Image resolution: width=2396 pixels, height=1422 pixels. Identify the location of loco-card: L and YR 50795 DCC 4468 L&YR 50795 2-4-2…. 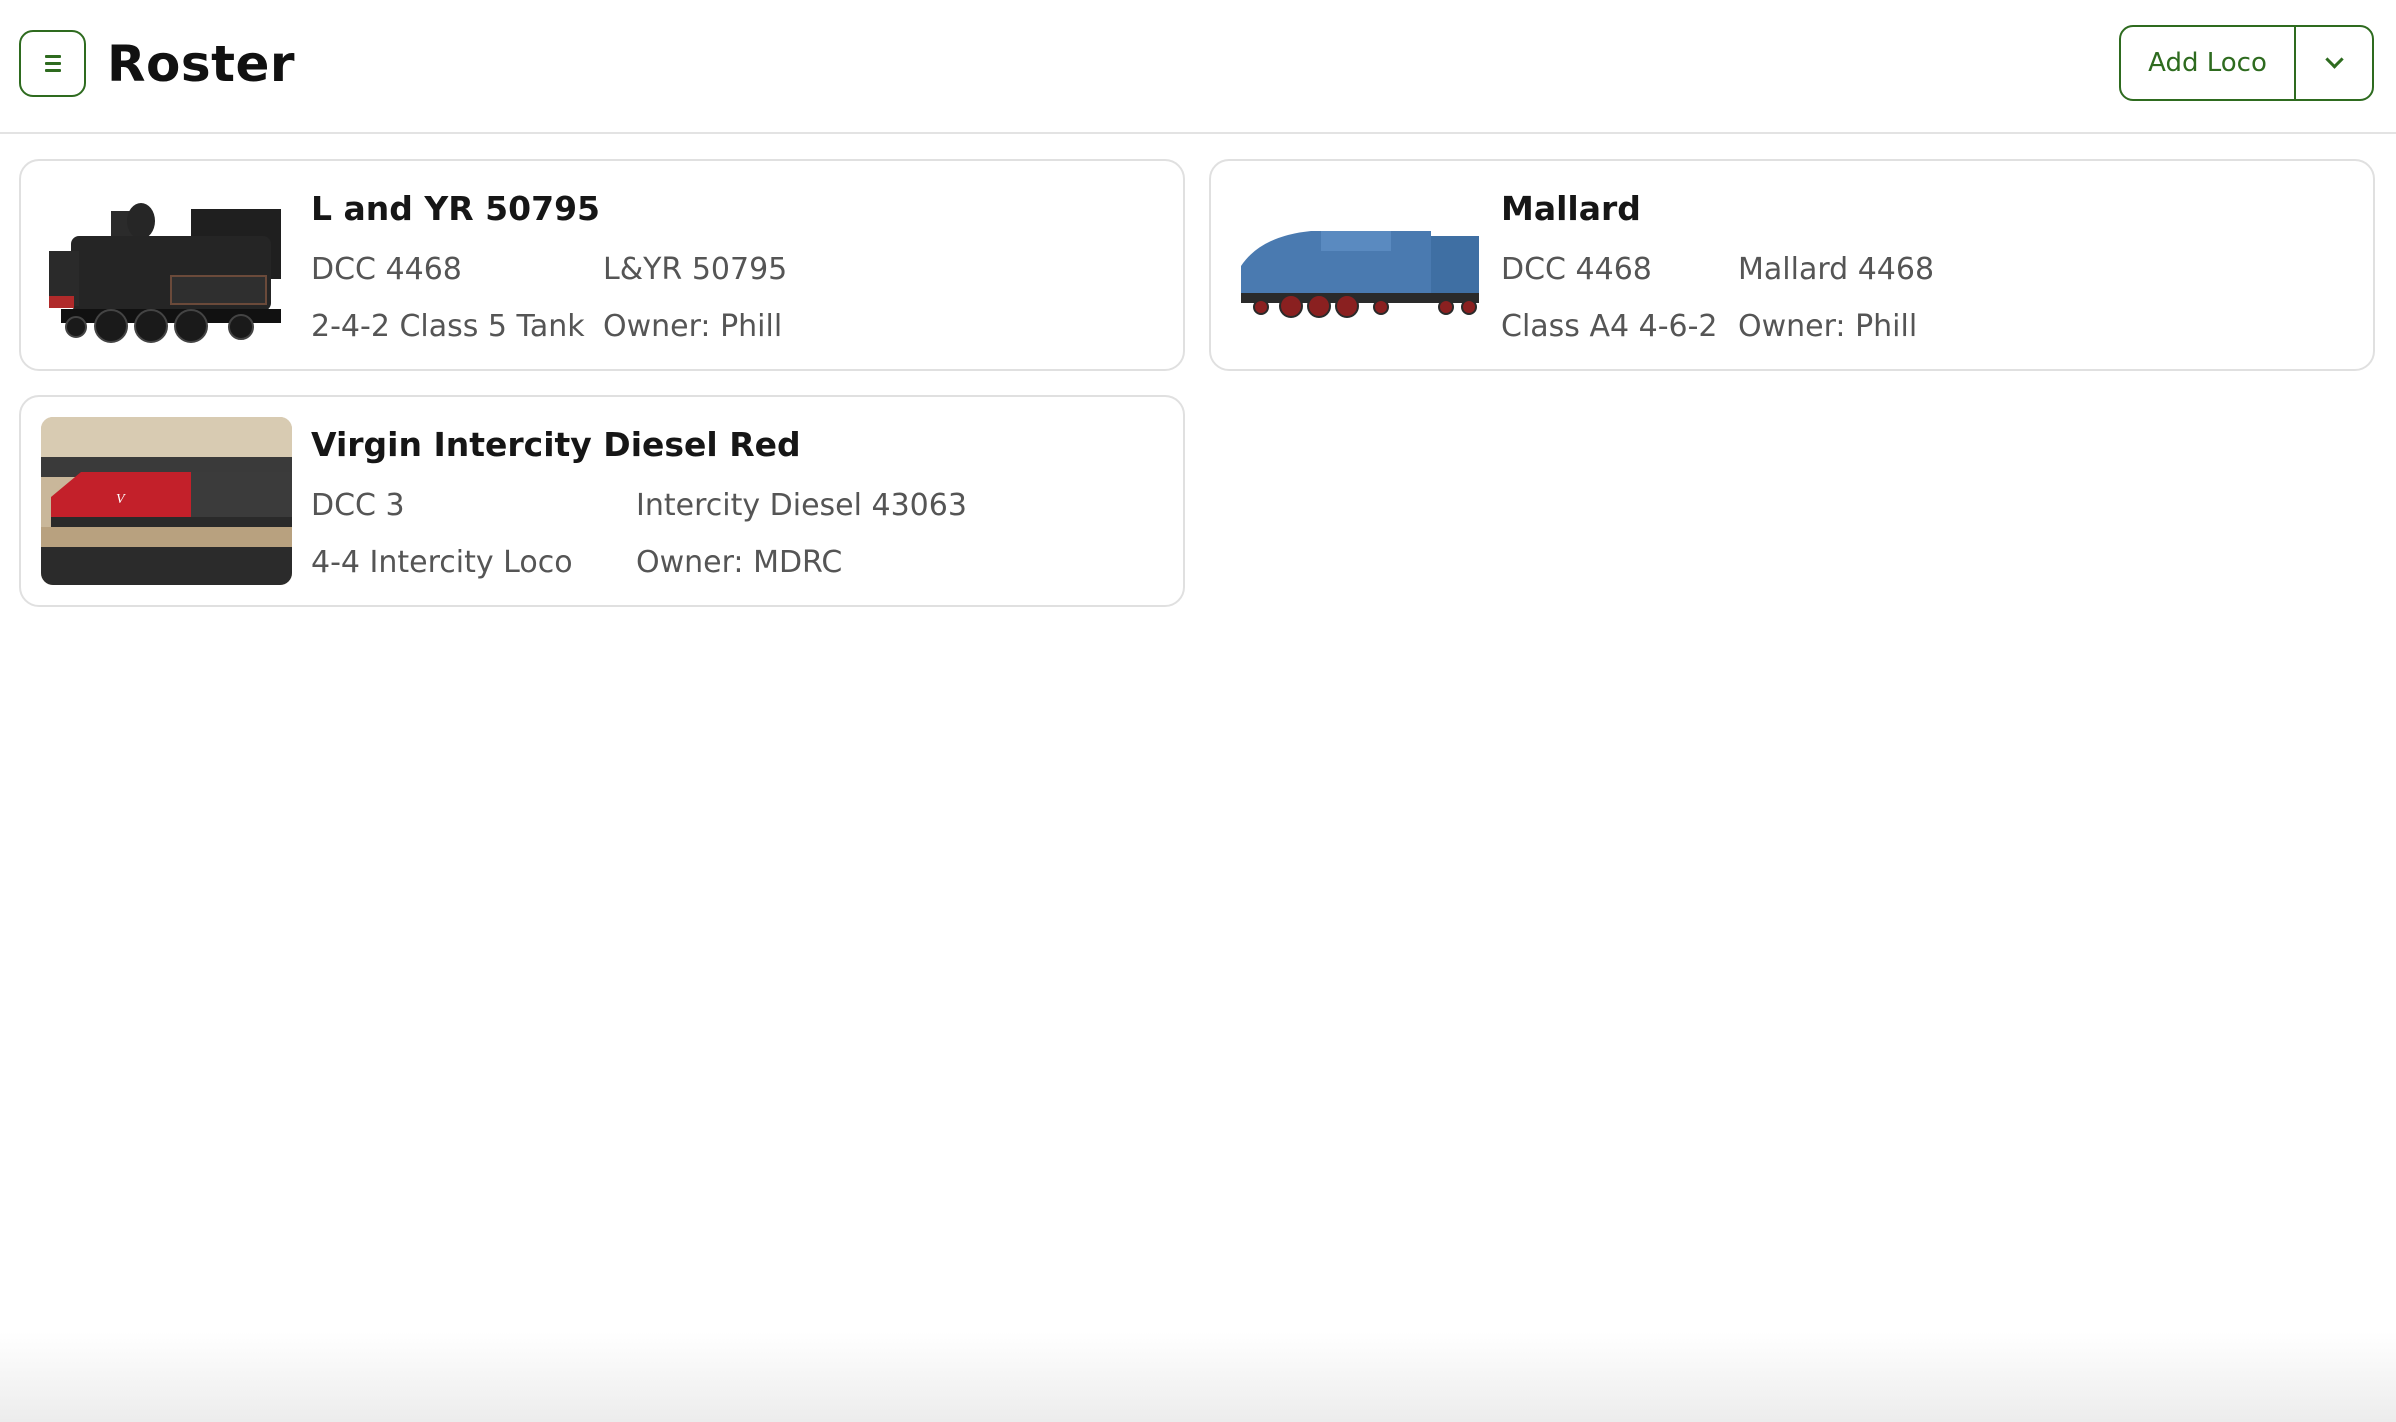
(602, 265).